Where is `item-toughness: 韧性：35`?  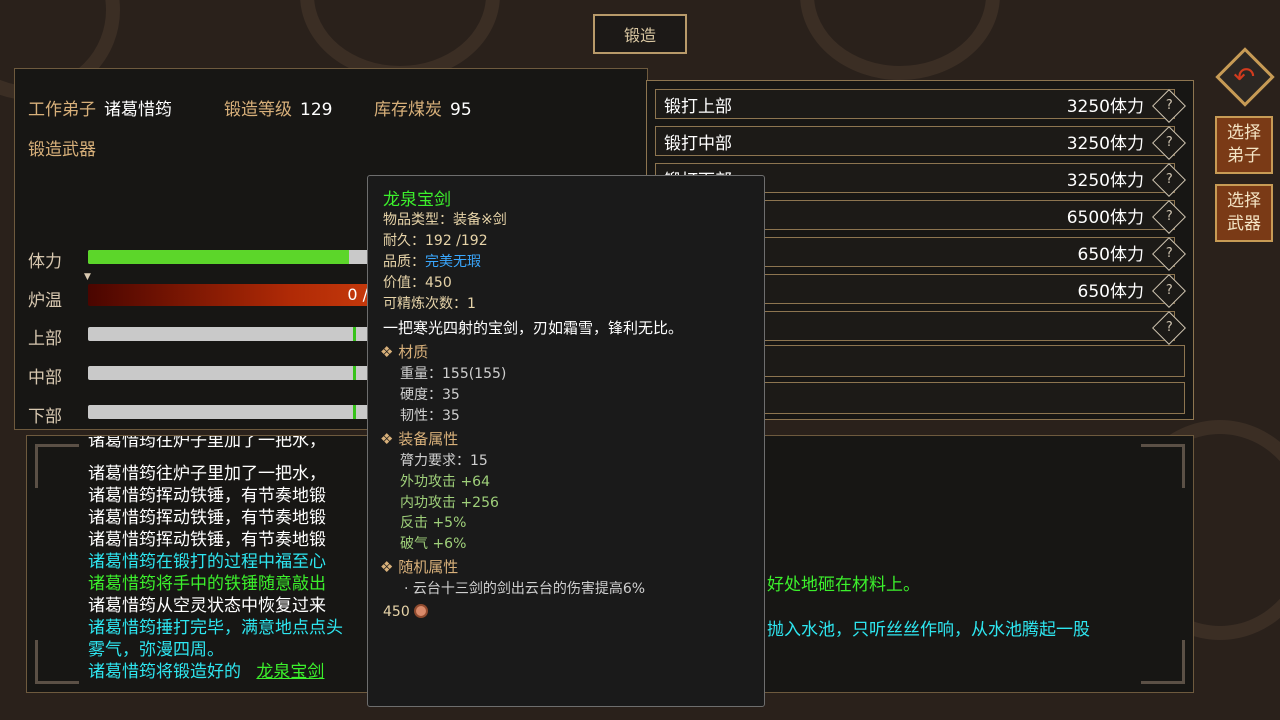 item-toughness: 韧性：35 is located at coordinates (430, 416).